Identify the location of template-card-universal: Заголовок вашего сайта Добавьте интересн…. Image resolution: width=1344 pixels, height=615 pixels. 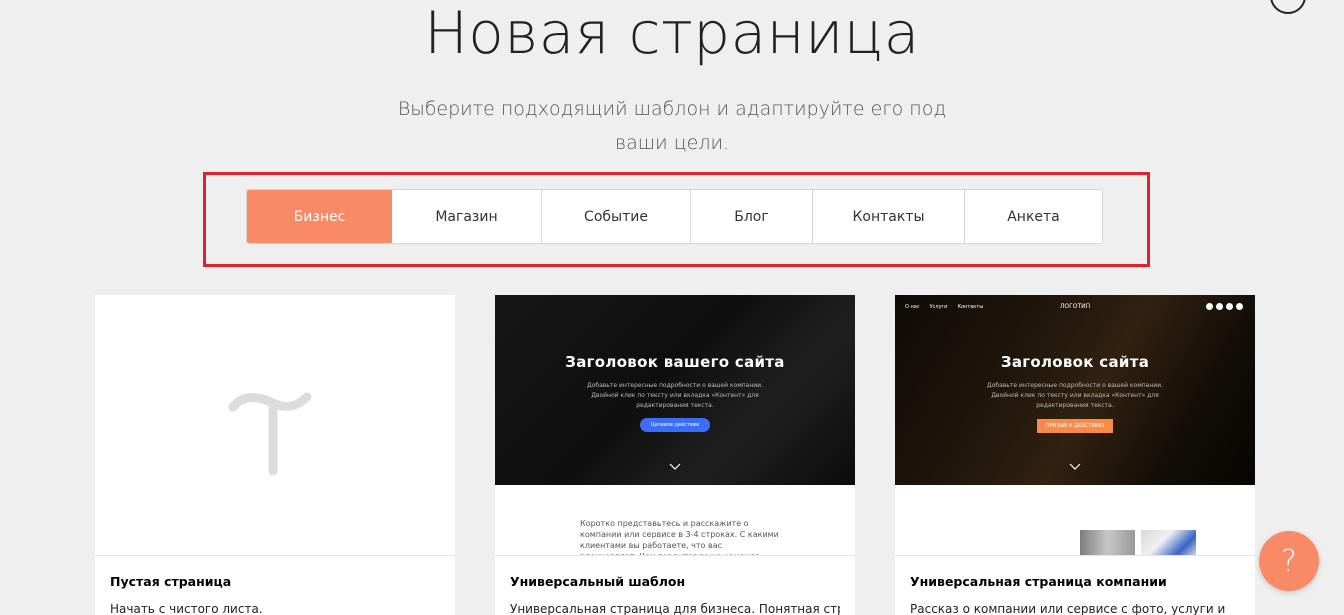
(675, 455).